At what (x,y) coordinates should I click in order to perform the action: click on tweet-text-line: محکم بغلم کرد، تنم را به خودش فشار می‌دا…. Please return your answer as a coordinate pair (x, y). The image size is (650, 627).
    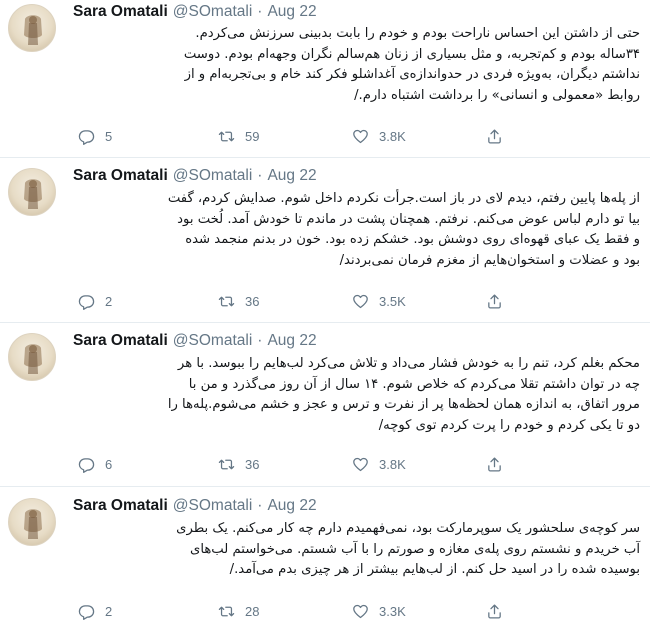
    Looking at the image, I should click on (408, 363).